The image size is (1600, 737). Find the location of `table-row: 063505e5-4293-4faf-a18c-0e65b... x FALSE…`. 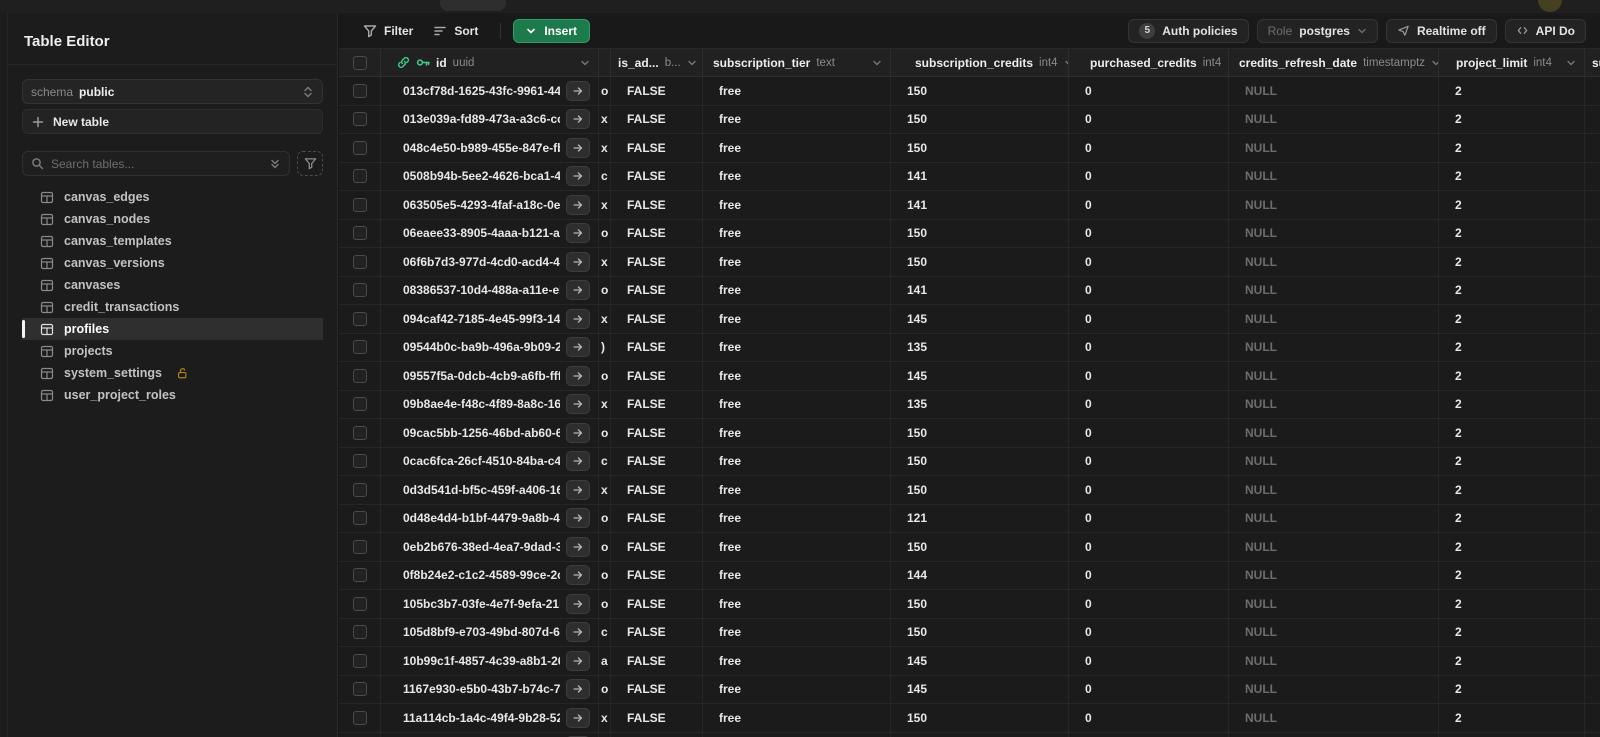

table-row: 063505e5-4293-4faf-a18c-0e65b... x FALSE… is located at coordinates (969, 205).